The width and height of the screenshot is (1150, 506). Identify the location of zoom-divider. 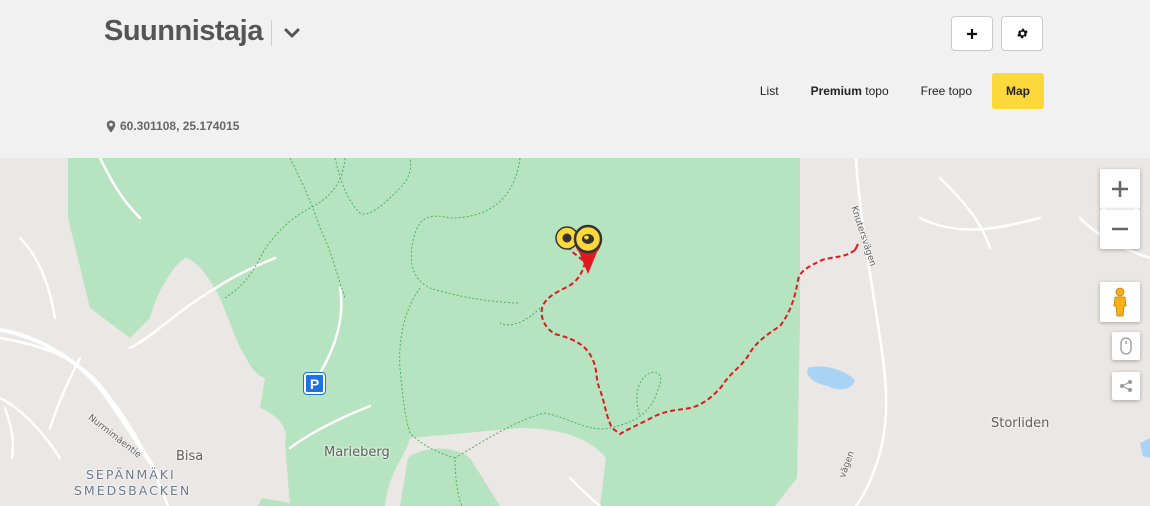
(1120, 209).